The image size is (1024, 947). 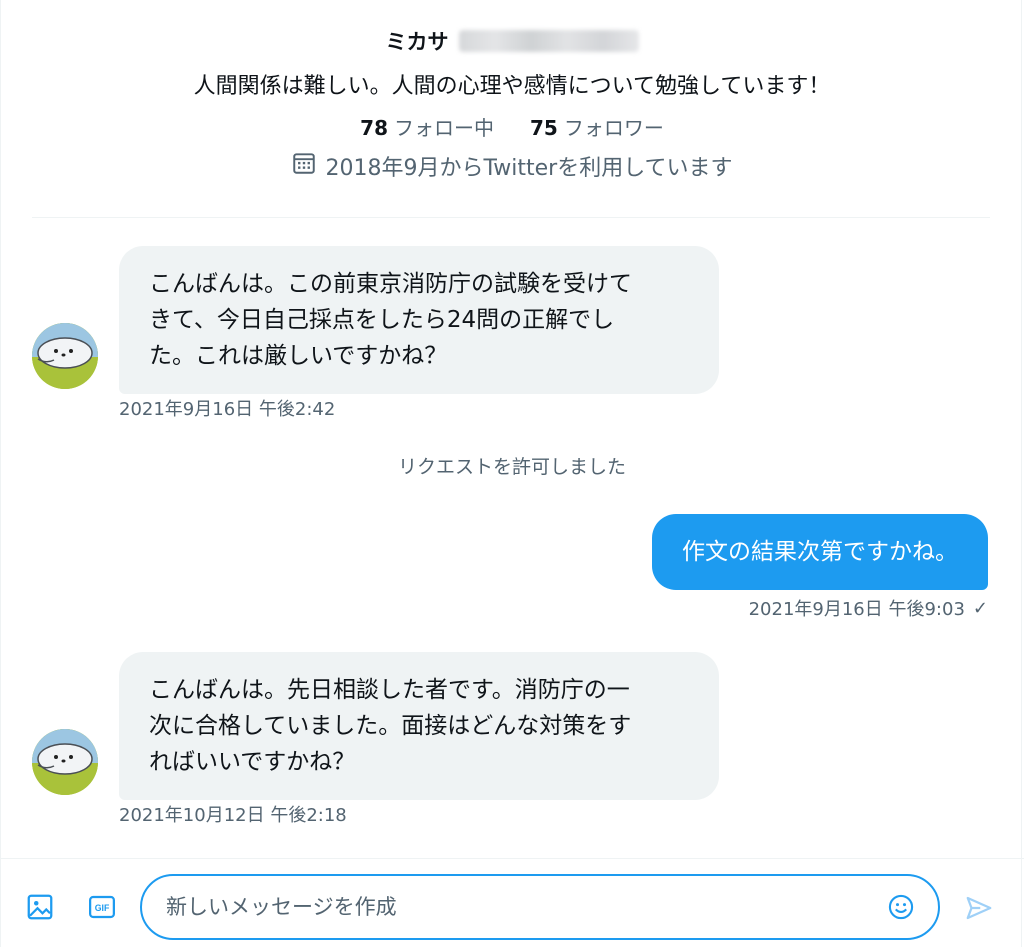 What do you see at coordinates (511, 467) in the screenshot?
I see `request-accepted-note: リクエストを許可しました` at bounding box center [511, 467].